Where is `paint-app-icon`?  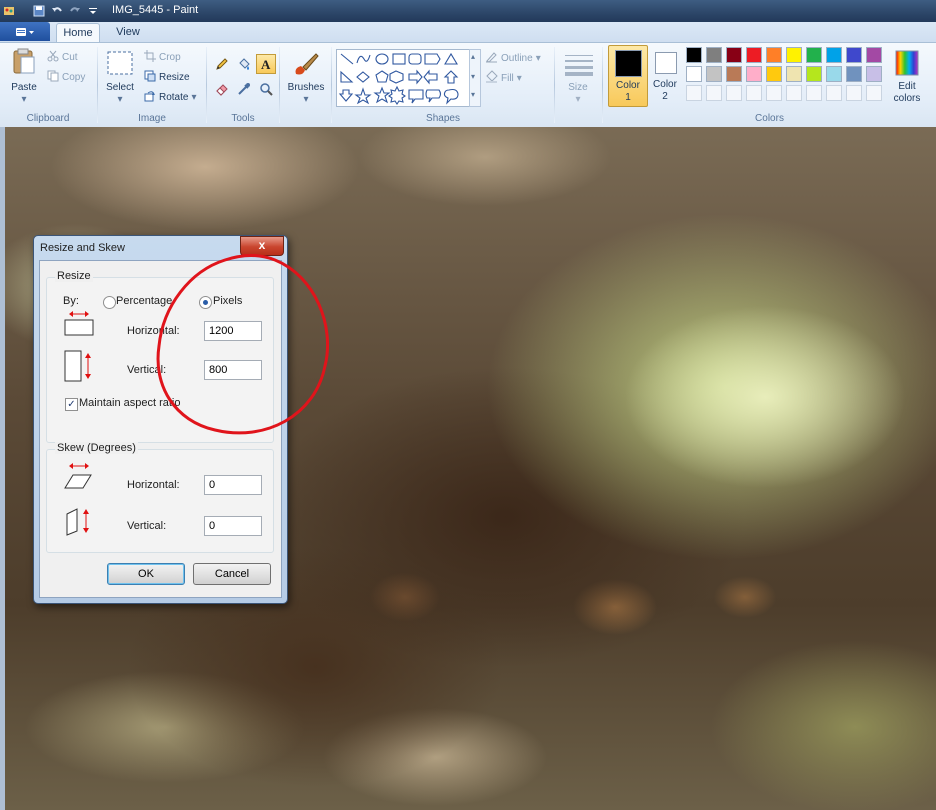
paint-app-icon is located at coordinates (9, 11).